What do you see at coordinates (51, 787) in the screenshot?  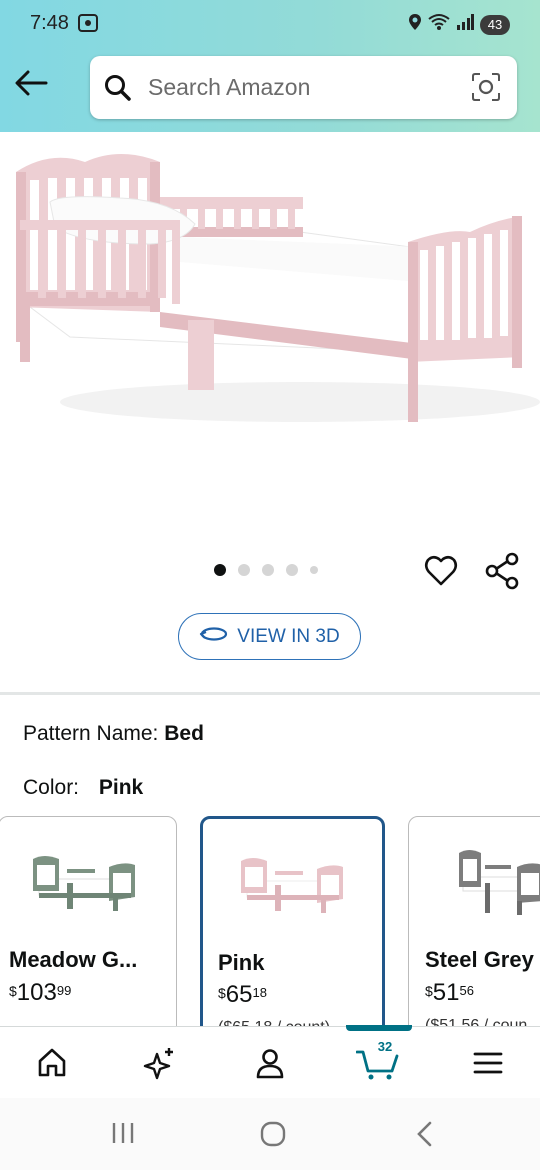 I see `color-label: Color:` at bounding box center [51, 787].